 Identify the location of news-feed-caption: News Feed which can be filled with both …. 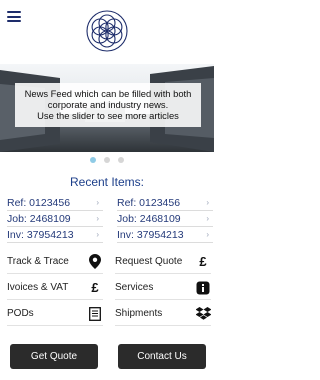
(108, 105).